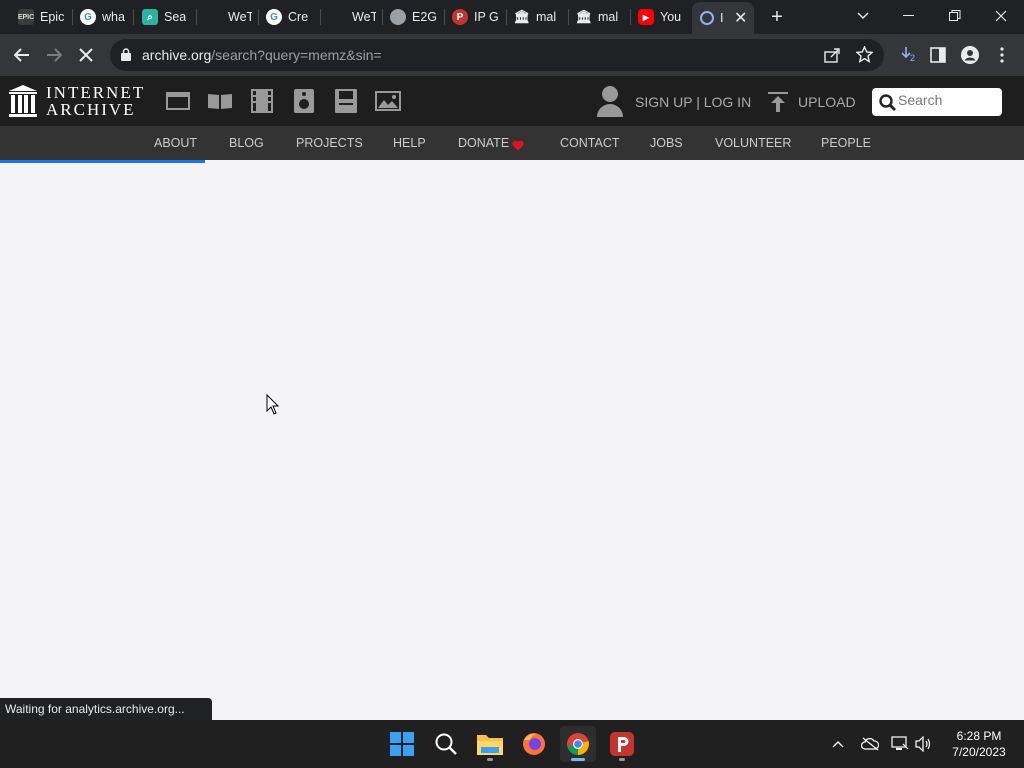 The width and height of the screenshot is (1024, 768). Describe the element at coordinates (304, 101) in the screenshot. I see `audio-icon` at that location.